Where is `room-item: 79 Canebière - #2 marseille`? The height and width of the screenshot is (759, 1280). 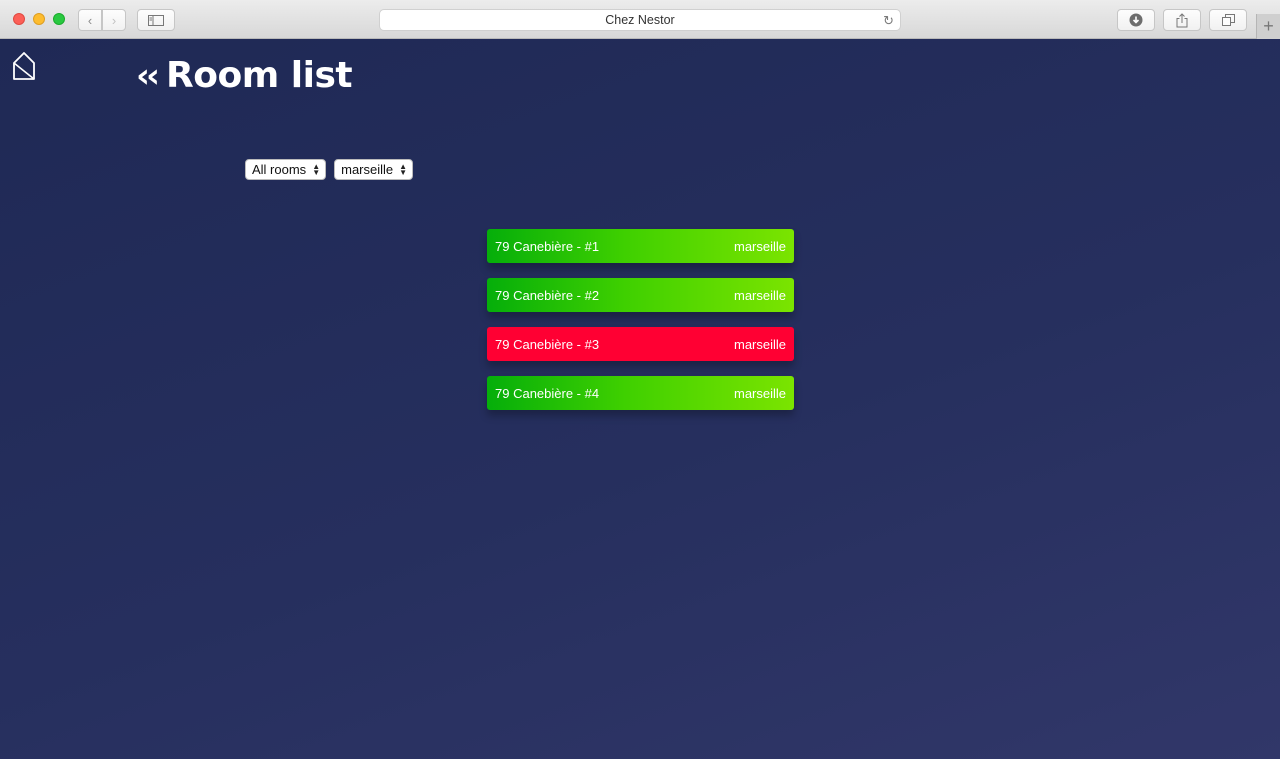
room-item: 79 Canebière - #2 marseille is located at coordinates (640, 295).